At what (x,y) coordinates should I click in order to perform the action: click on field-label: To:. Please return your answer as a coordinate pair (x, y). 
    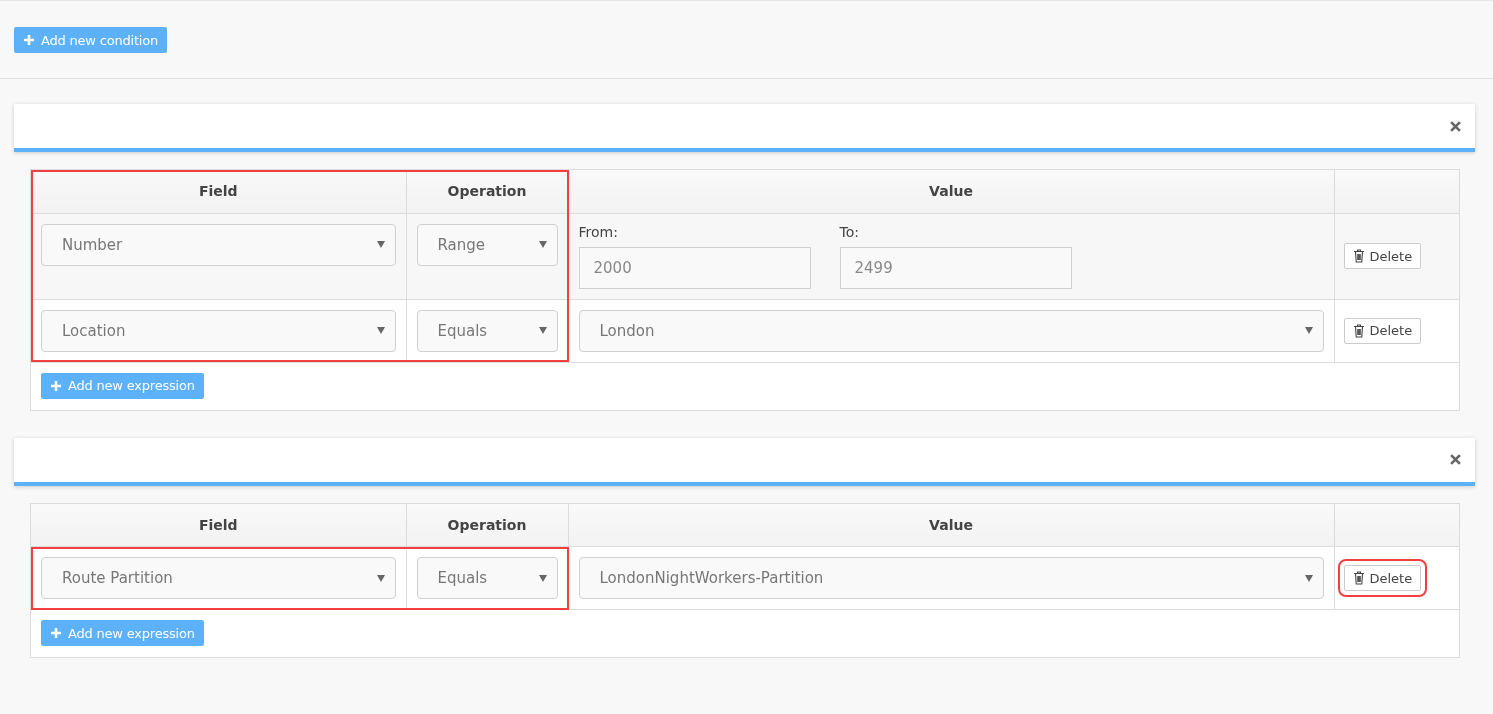
    Looking at the image, I should click on (849, 231).